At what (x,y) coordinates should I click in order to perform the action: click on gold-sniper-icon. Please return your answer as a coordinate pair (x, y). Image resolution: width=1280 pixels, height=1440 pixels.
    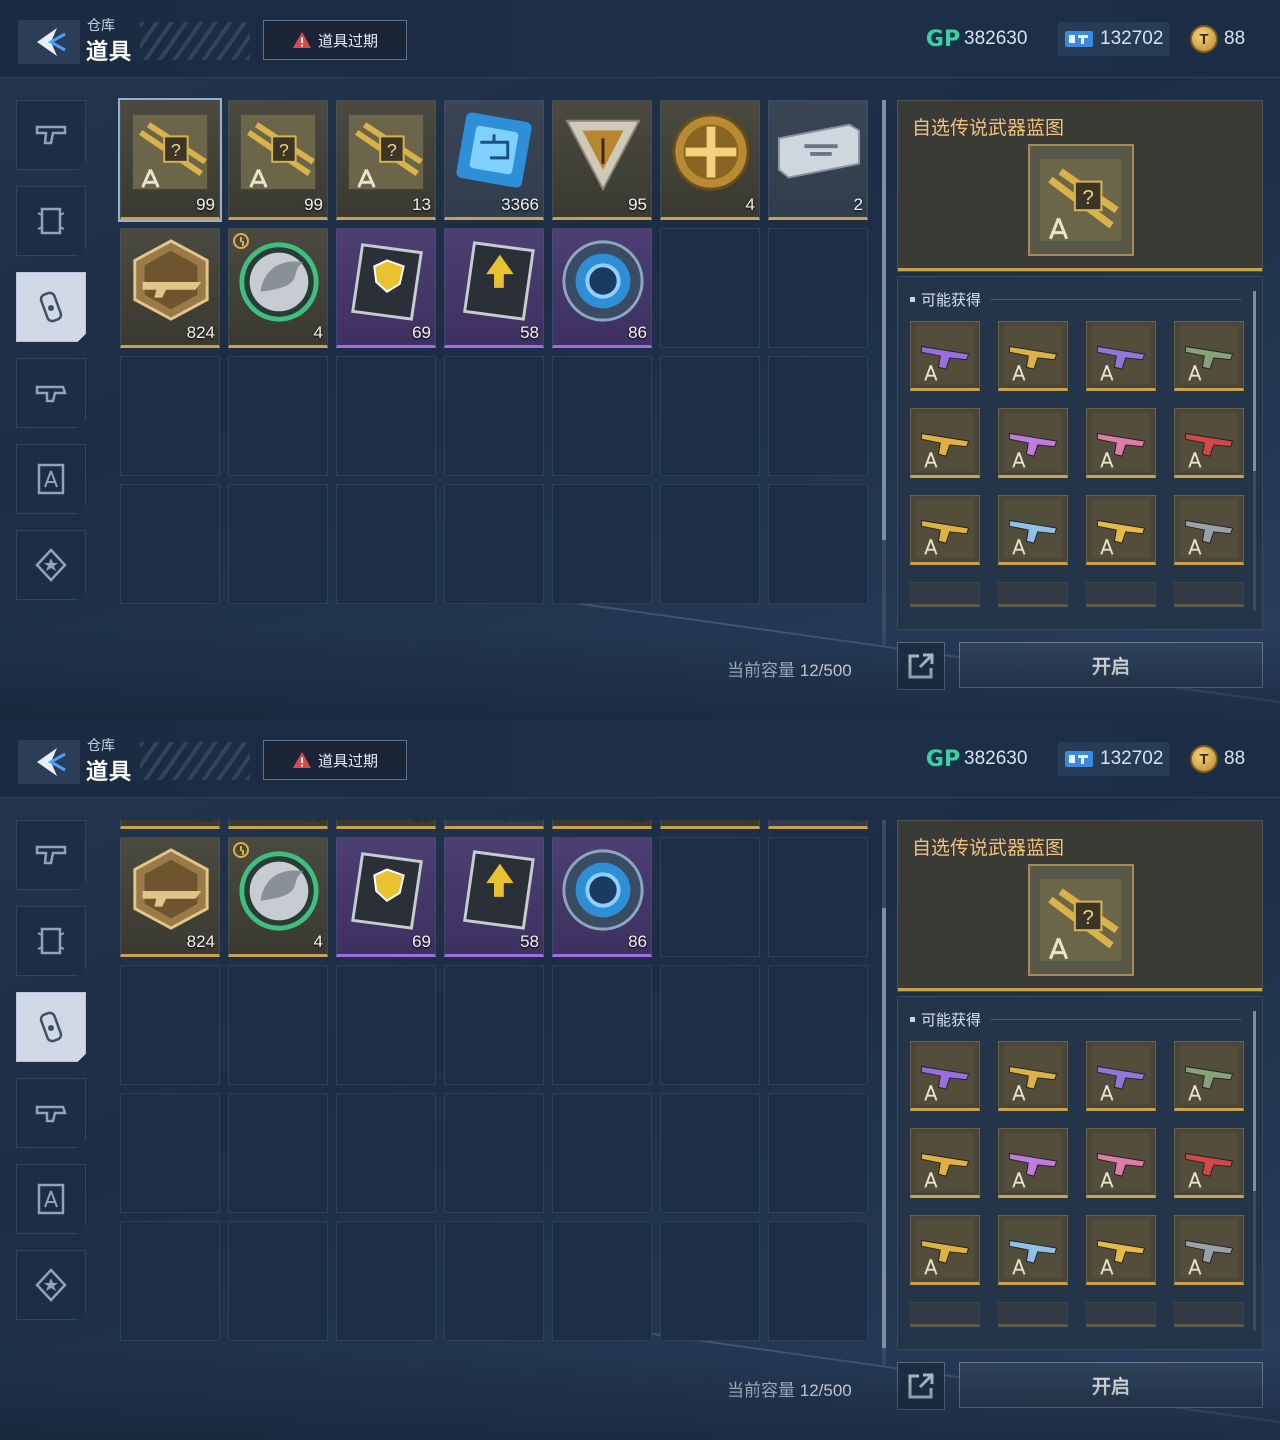
    Looking at the image, I should click on (945, 443).